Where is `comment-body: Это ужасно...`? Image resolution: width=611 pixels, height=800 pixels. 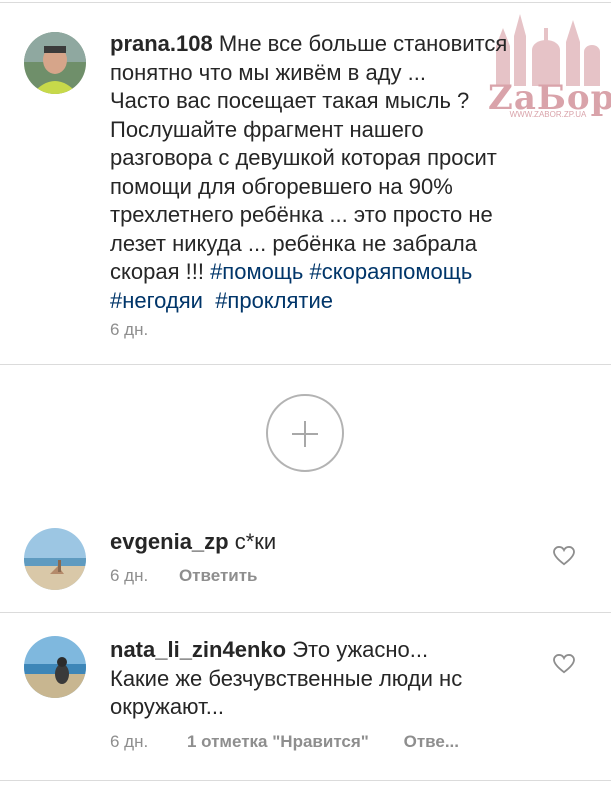
comment-body: Это ужасно... is located at coordinates (360, 649).